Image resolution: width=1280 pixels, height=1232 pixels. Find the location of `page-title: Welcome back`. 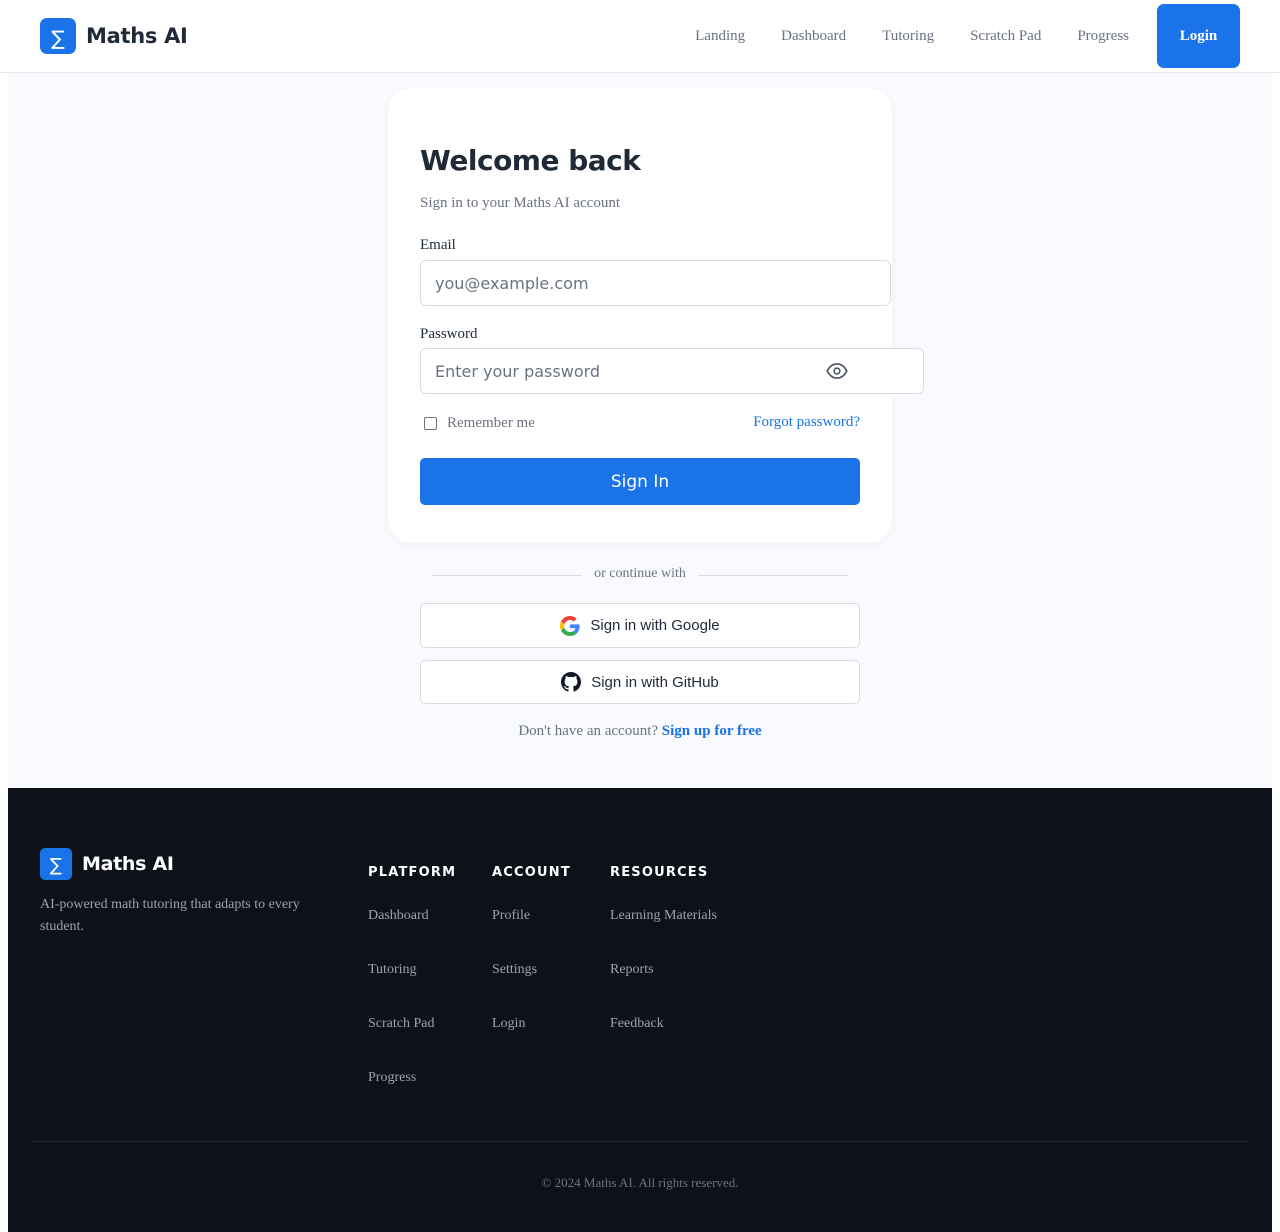

page-title: Welcome back is located at coordinates (530, 160).